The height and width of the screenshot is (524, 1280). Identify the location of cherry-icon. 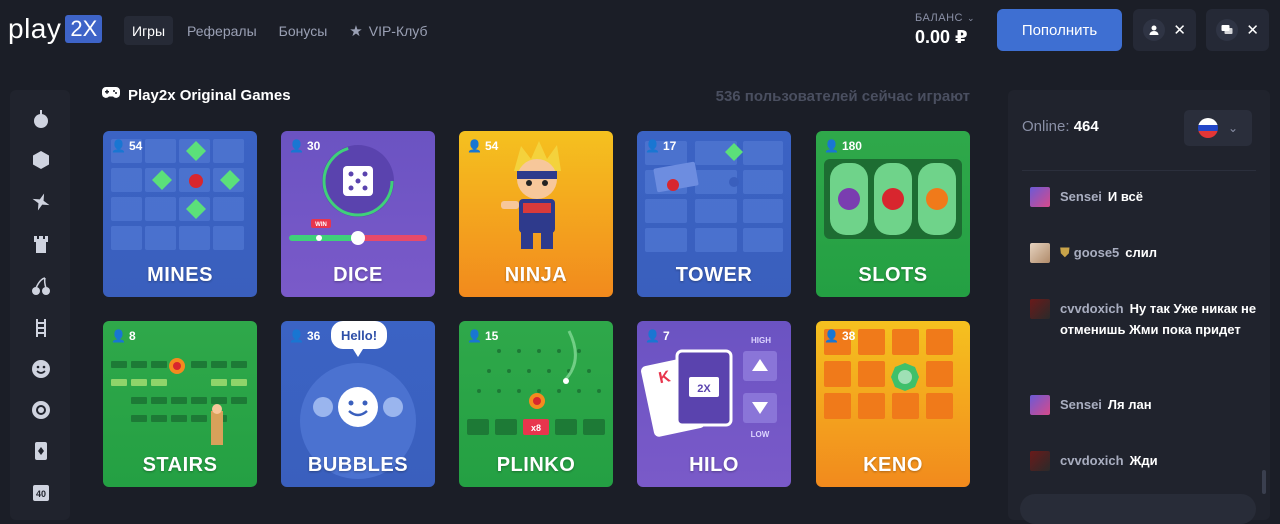
(41, 286).